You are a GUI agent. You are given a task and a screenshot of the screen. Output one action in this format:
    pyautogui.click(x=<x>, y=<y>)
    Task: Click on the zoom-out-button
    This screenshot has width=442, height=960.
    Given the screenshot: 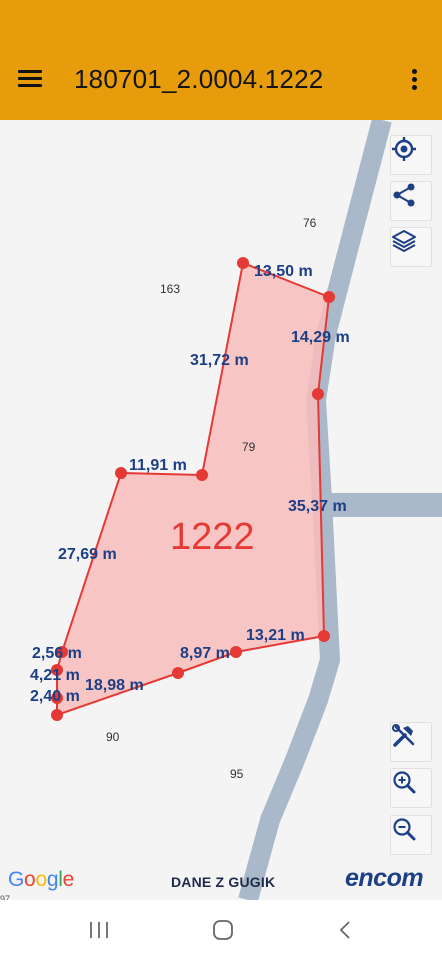 What is the action you would take?
    pyautogui.click(x=411, y=835)
    